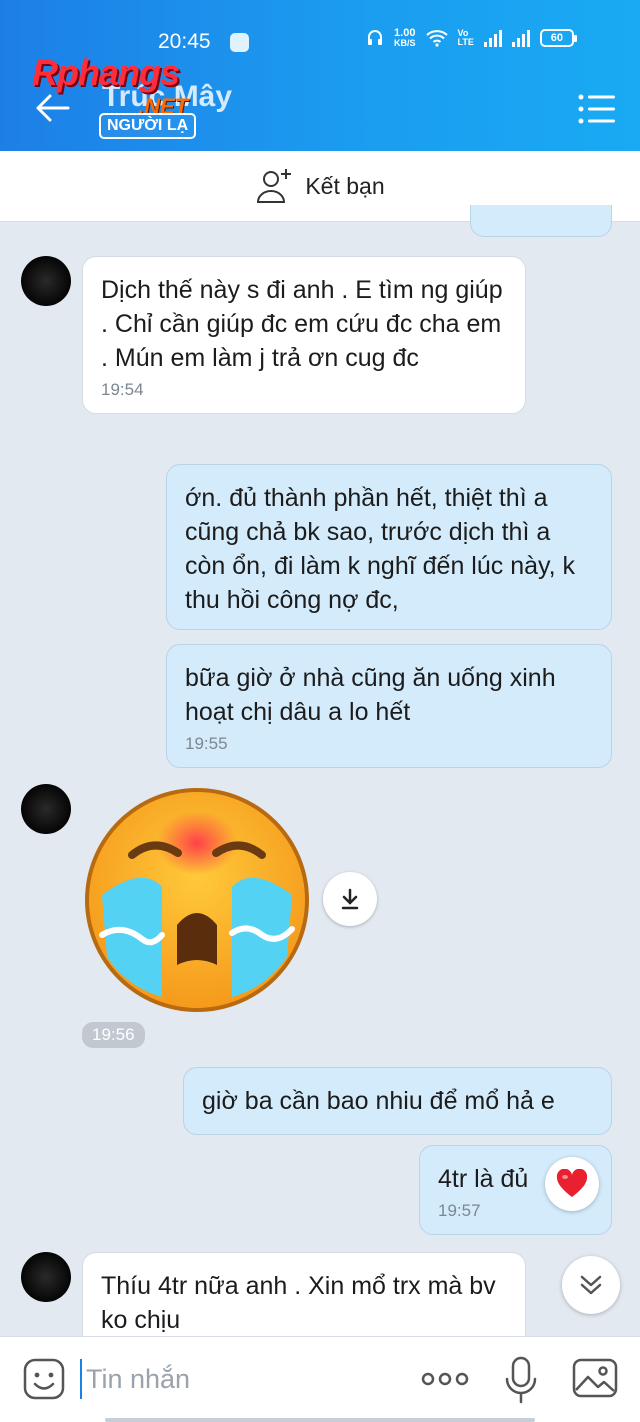 Image resolution: width=640 pixels, height=1422 pixels. Describe the element at coordinates (378, 1101) in the screenshot. I see `message-text: giờ ba cần bao nhiu để mổ hả e` at that location.